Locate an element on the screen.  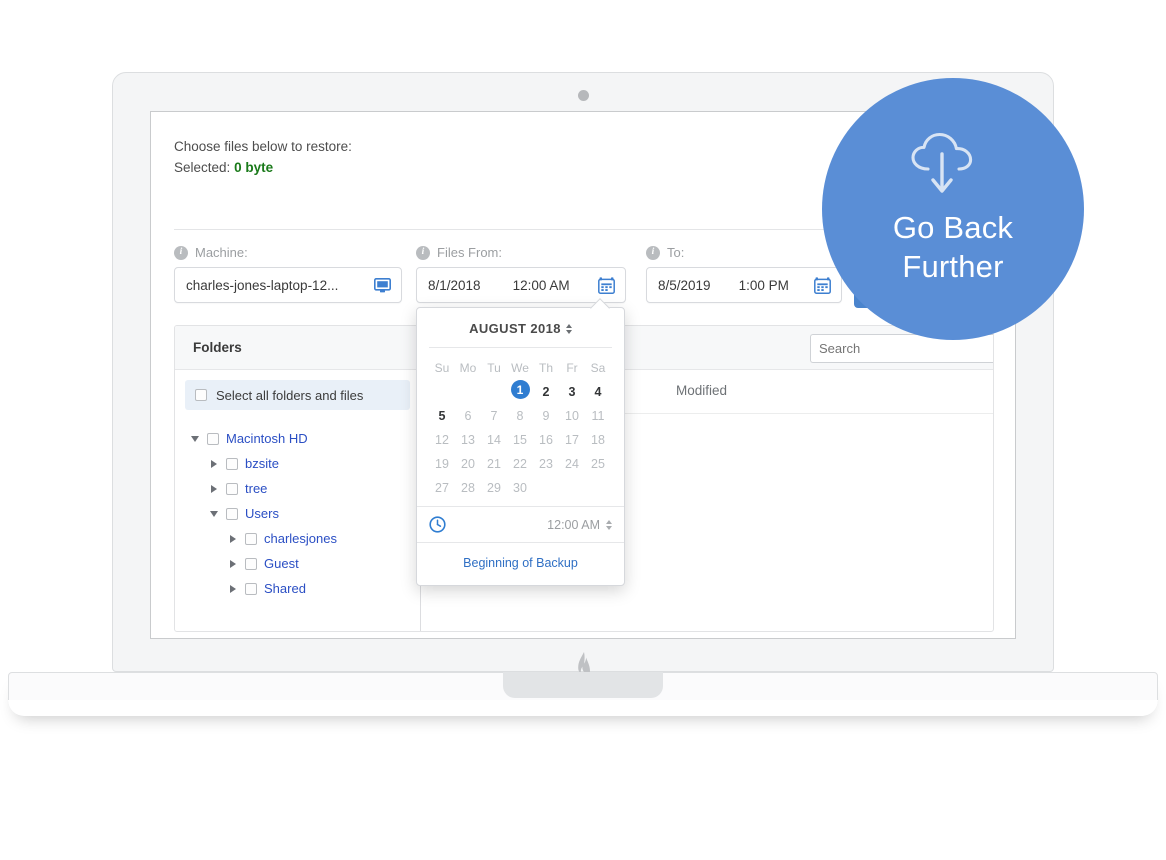
calendar-day-selected: 1 is located at coordinates (520, 389).